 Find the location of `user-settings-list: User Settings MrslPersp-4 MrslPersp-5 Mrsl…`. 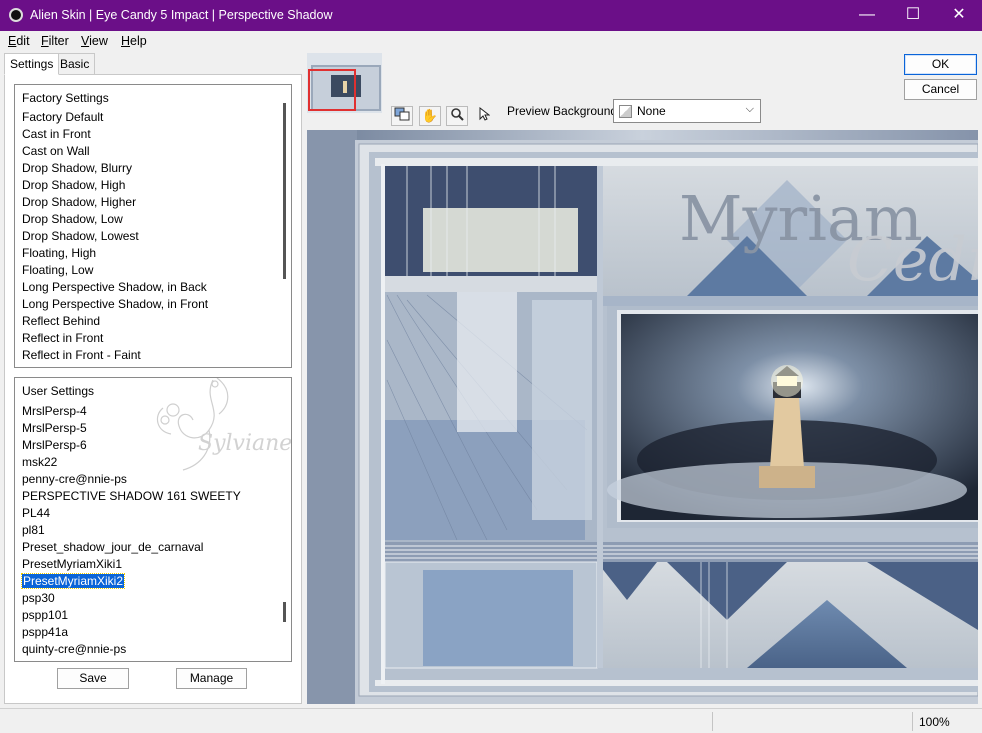

user-settings-list: User Settings MrslPersp-4 MrslPersp-5 Mrsl… is located at coordinates (153, 519).